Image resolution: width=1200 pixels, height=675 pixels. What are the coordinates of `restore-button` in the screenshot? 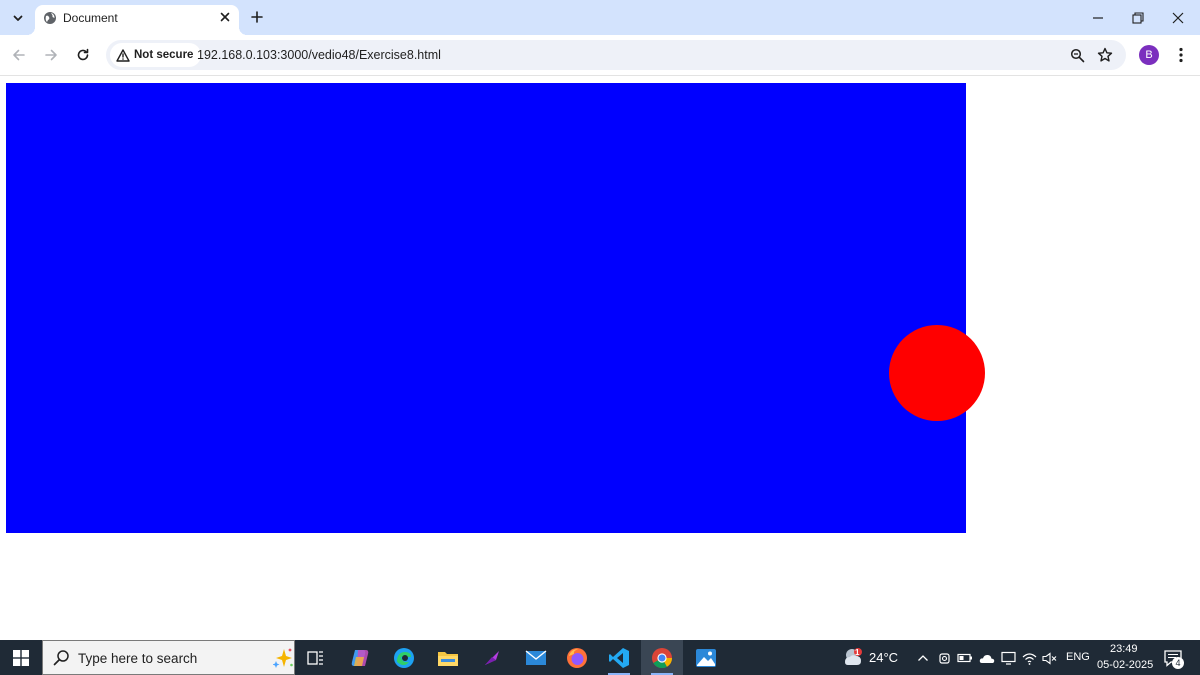 It's located at (1138, 17).